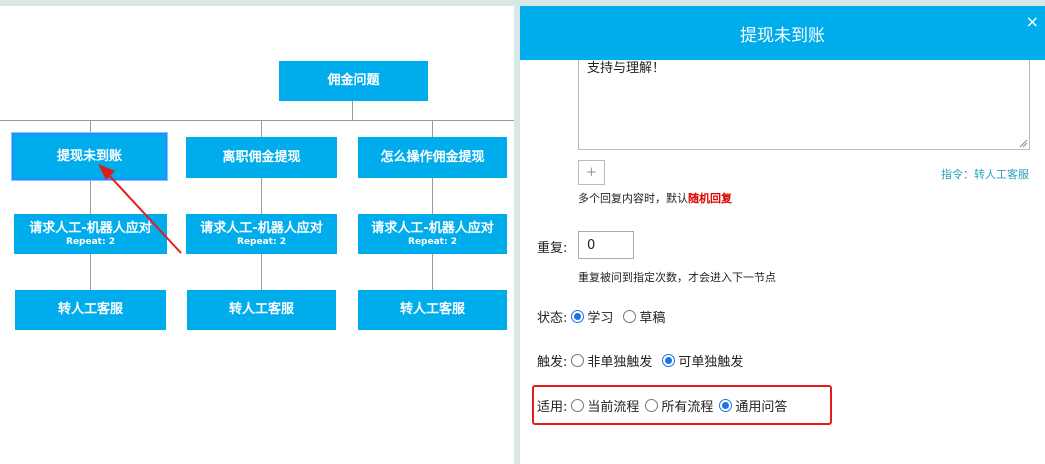 This screenshot has height=464, width=1045. Describe the element at coordinates (613, 407) in the screenshot. I see `option-label: 当前流程` at that location.